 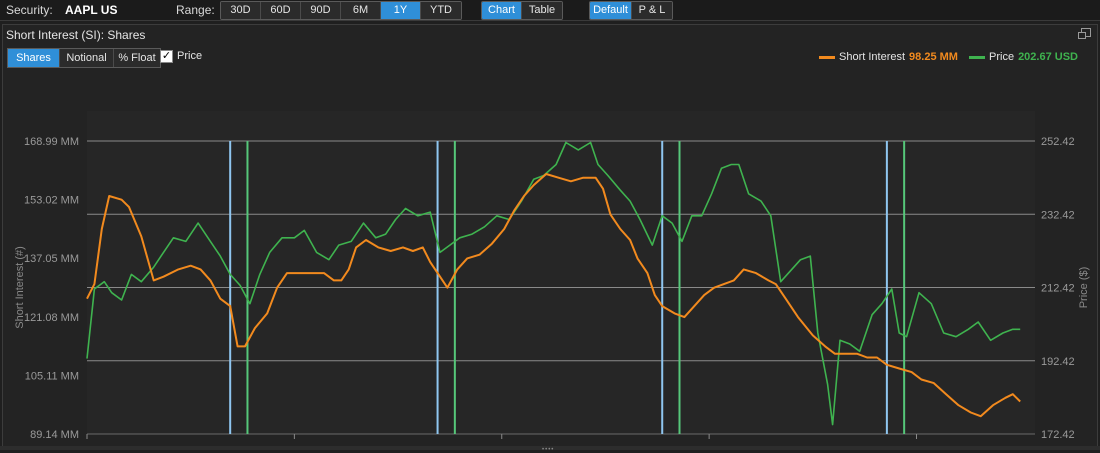 I want to click on range-button-60d: 60D, so click(x=281, y=10).